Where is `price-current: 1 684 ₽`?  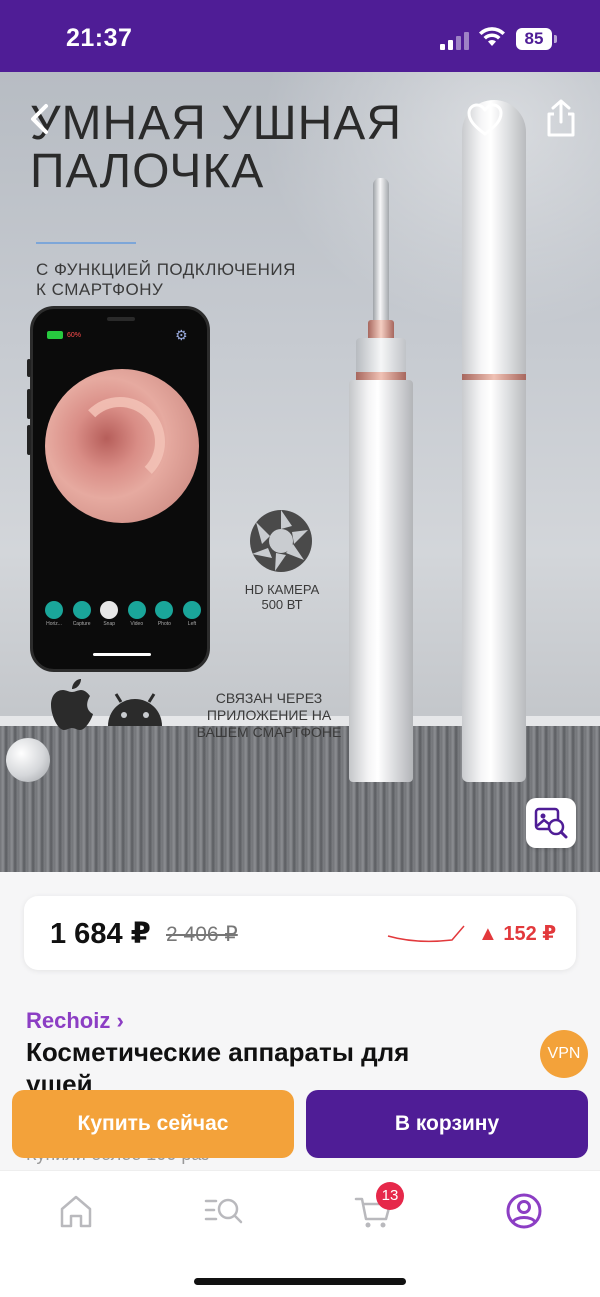 price-current: 1 684 ₽ is located at coordinates (100, 934).